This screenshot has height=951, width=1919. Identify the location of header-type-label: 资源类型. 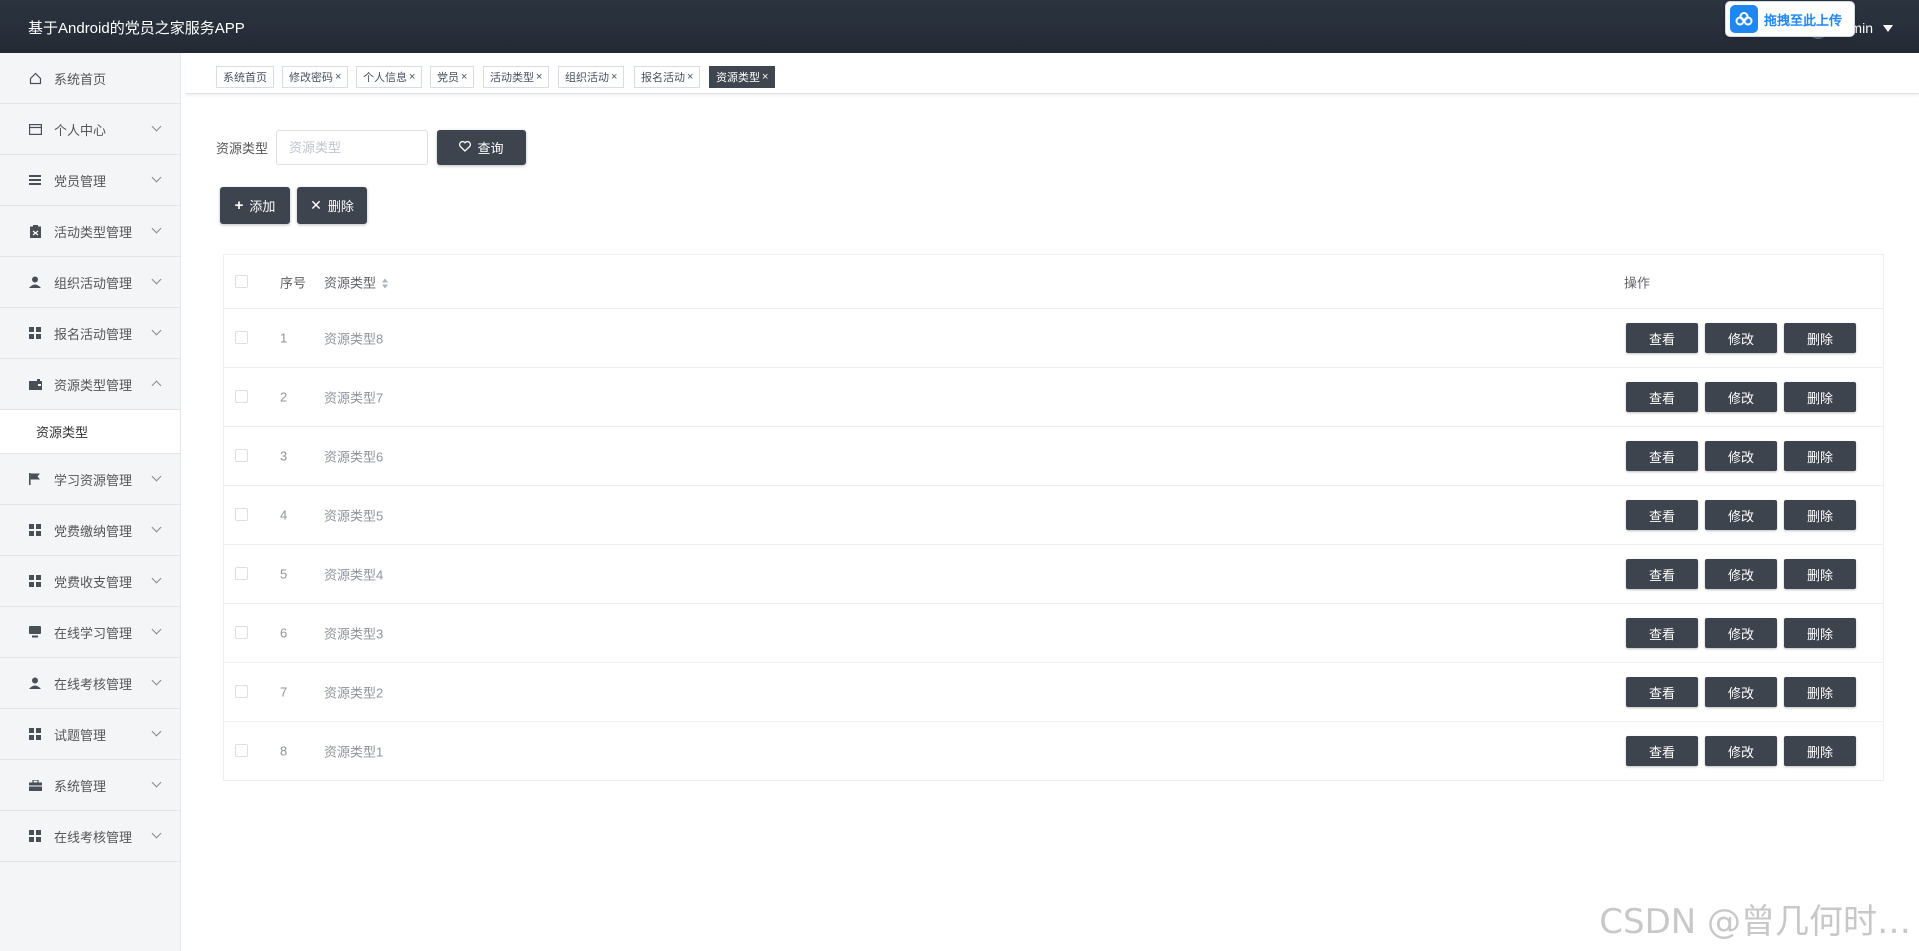
(350, 282).